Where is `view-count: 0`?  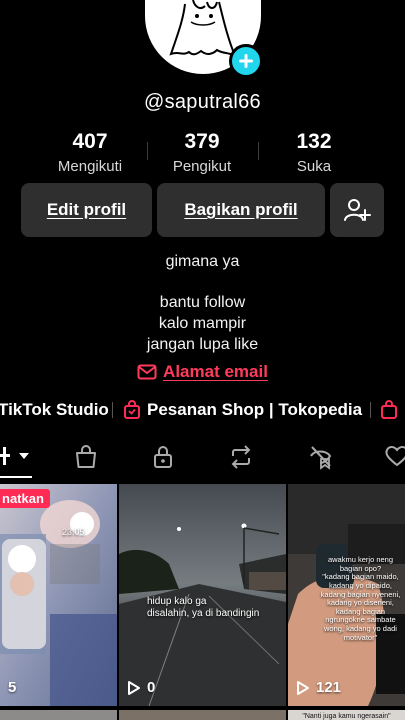
view-count: 0 is located at coordinates (141, 687).